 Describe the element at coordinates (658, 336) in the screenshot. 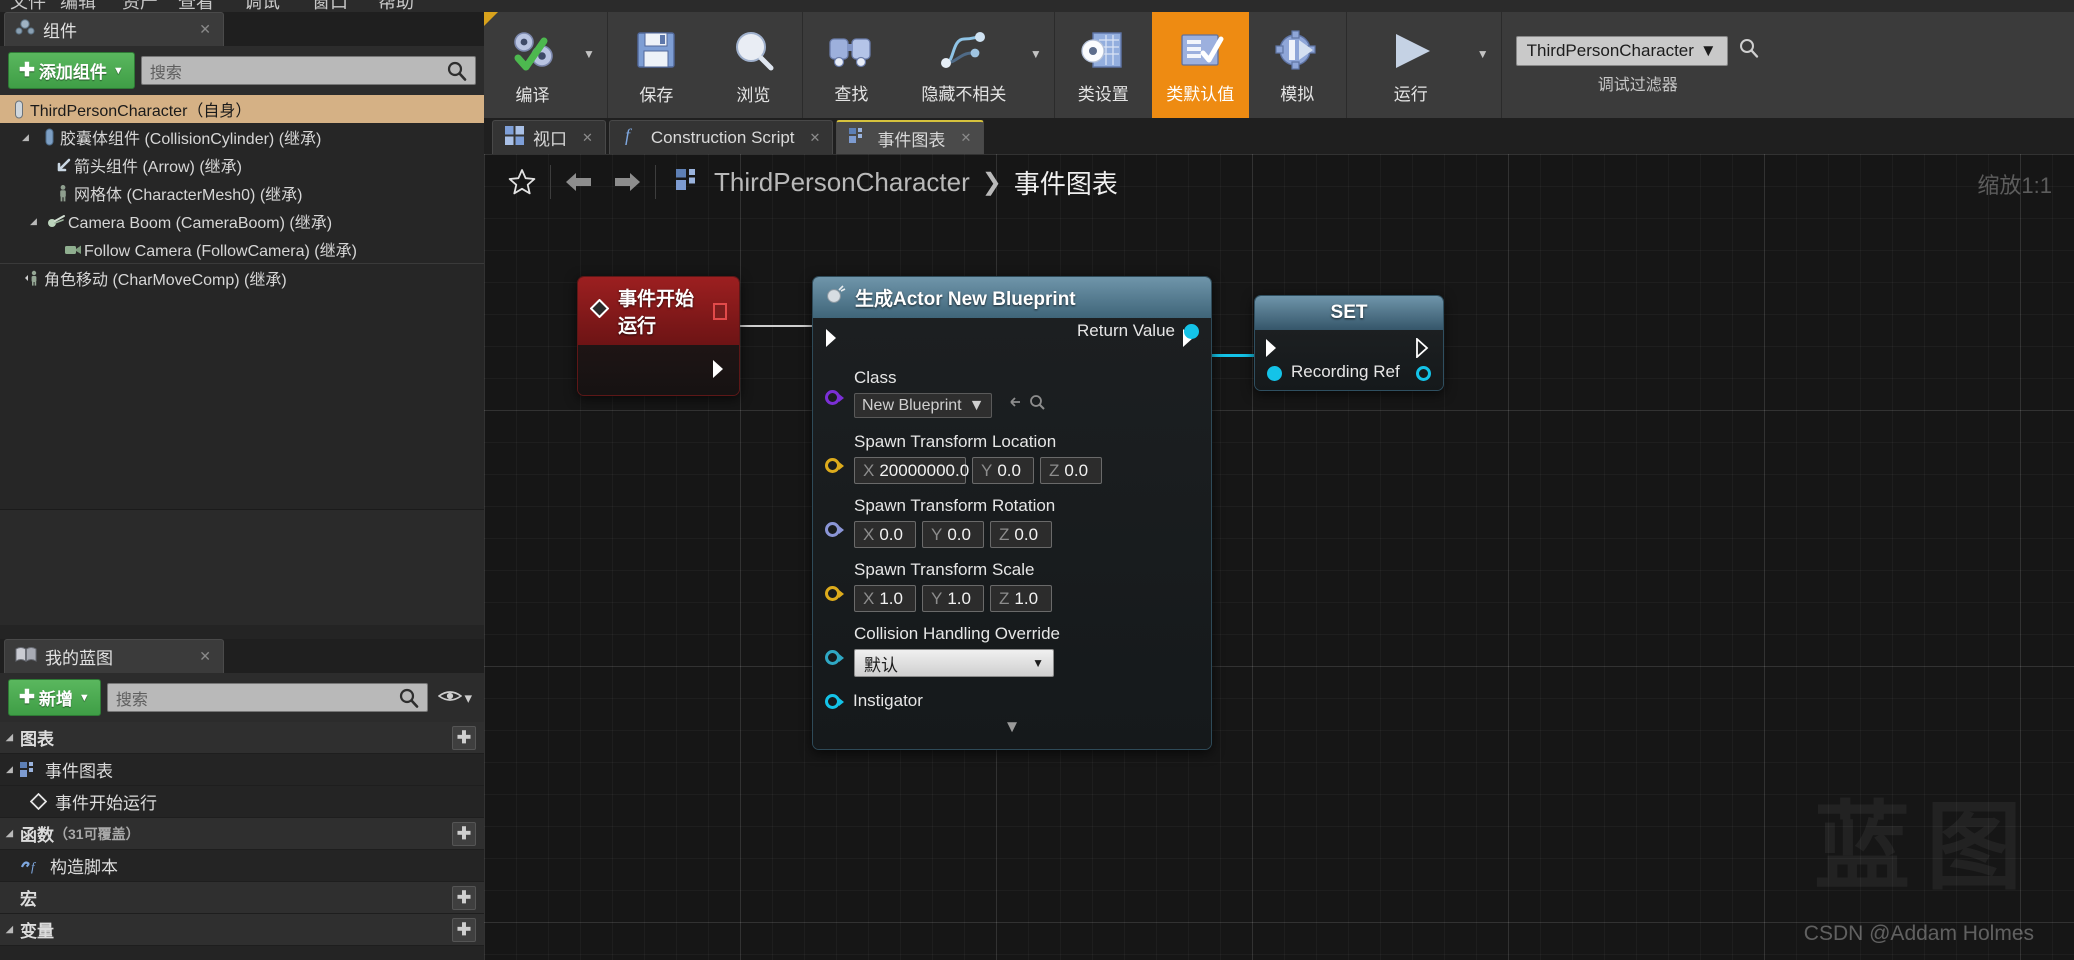

I see `node-event-beginplay: 事件开始运行` at that location.